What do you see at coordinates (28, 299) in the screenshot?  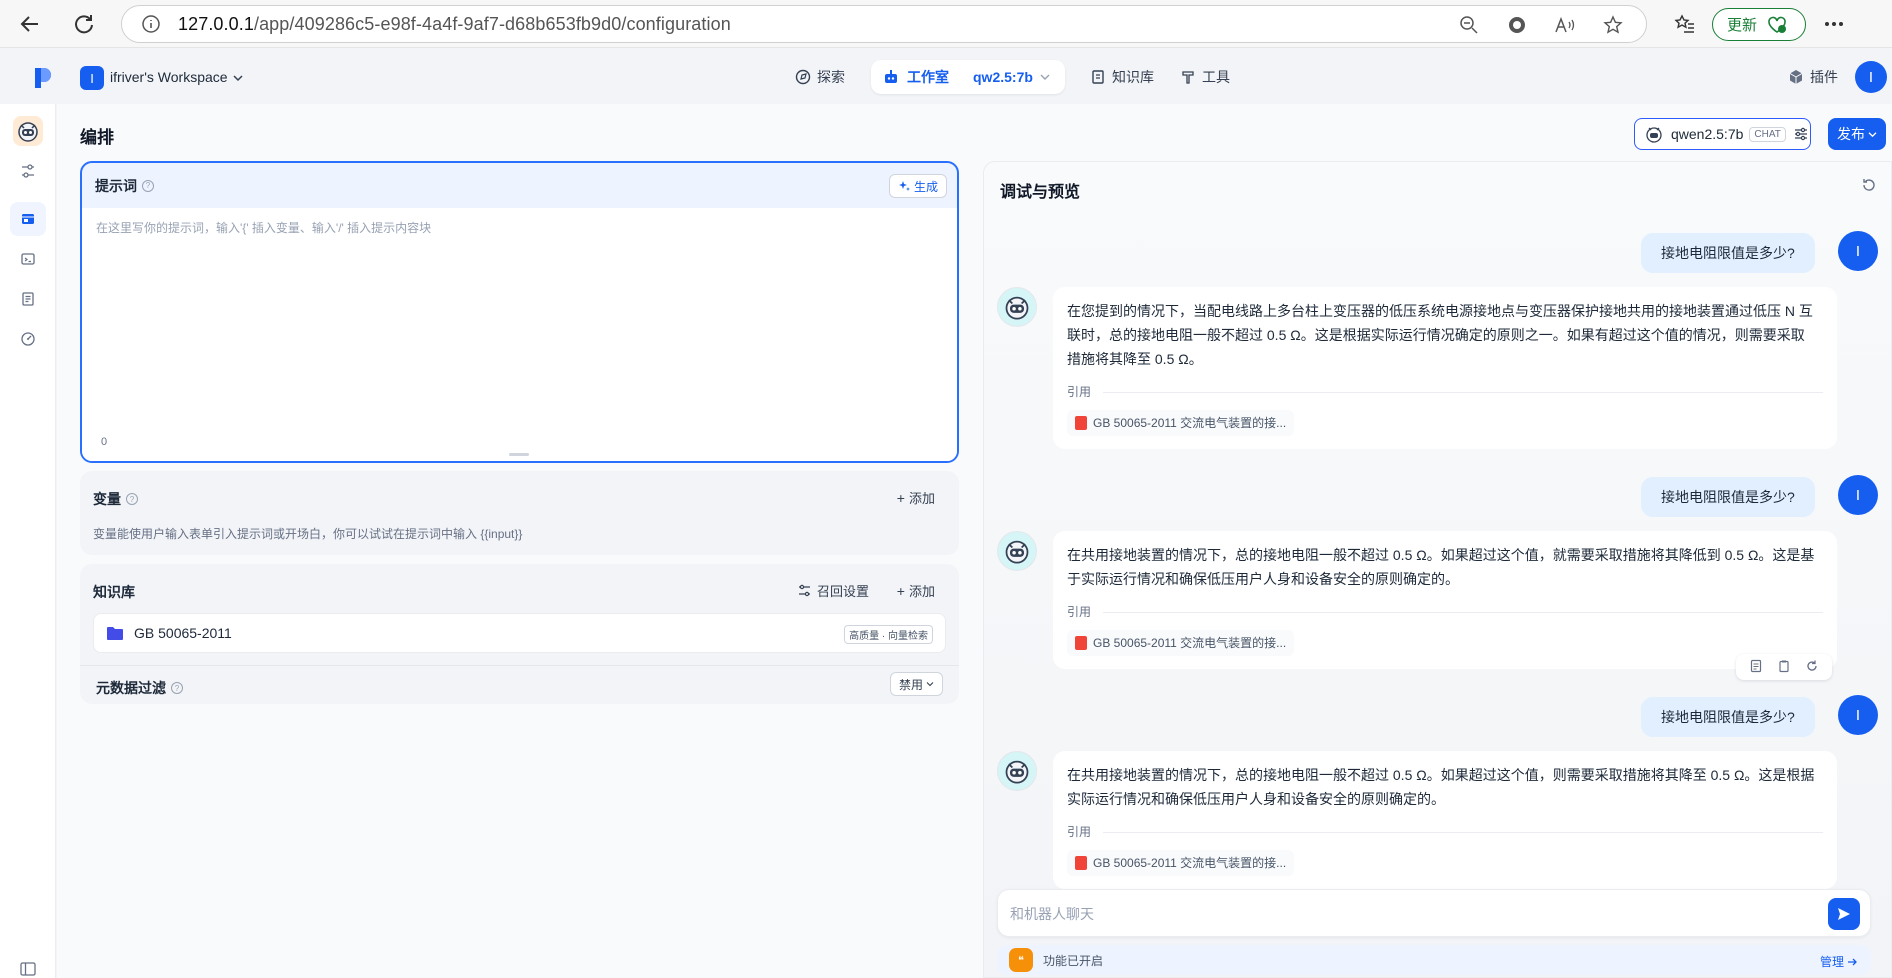 I see `logs-icon` at bounding box center [28, 299].